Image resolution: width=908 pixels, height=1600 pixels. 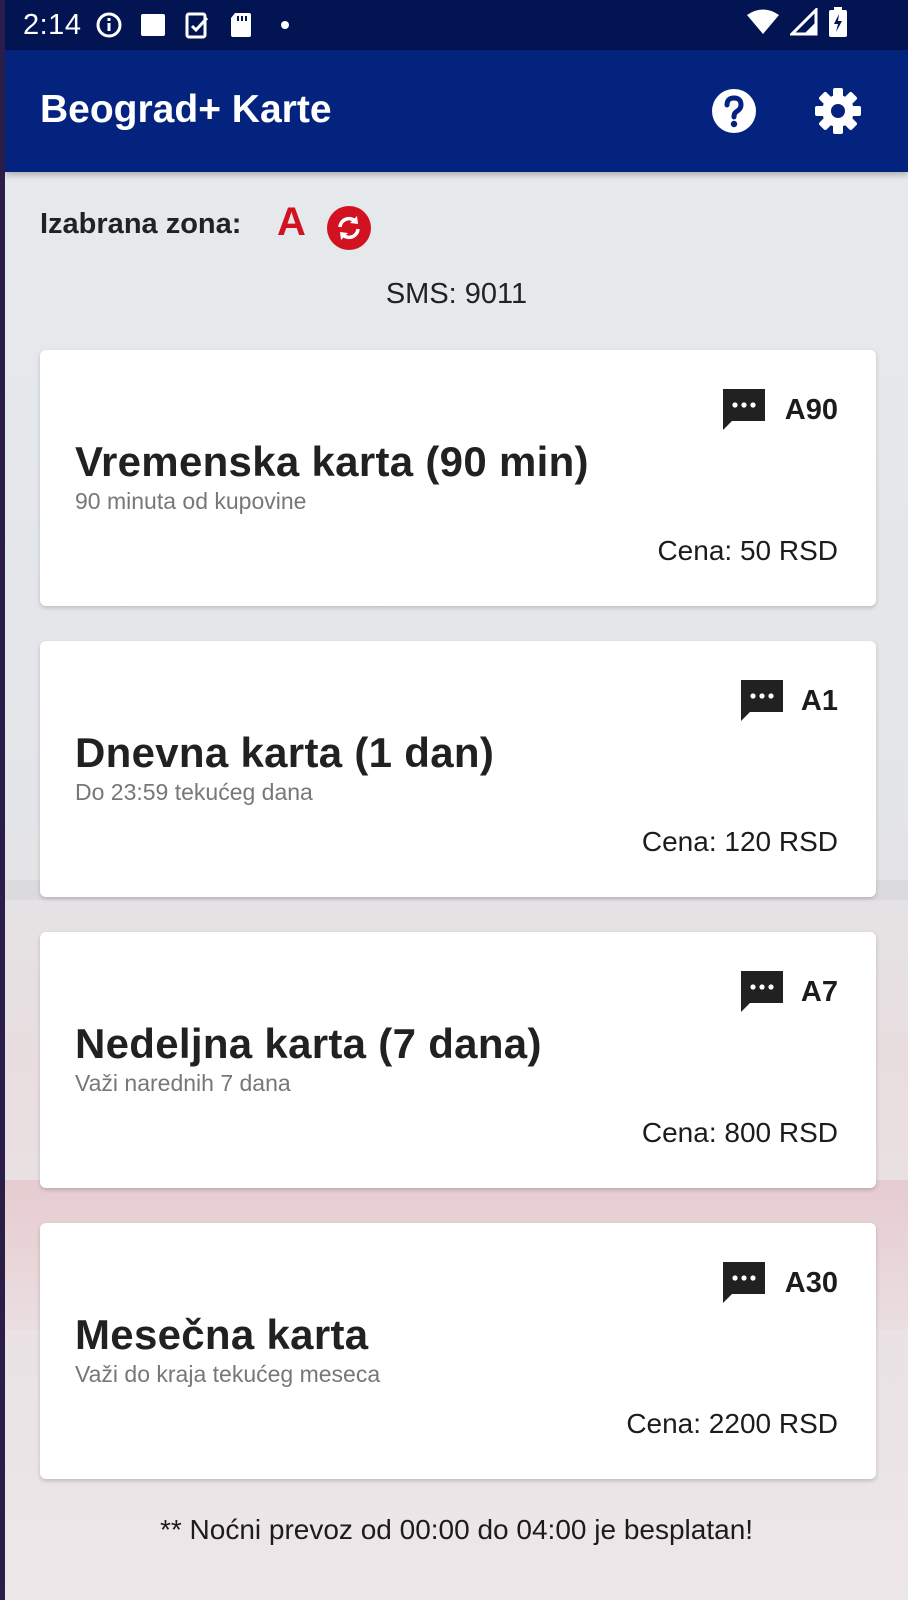 I want to click on ticket-subtitle: Važi narednih 7 dana, so click(x=183, y=1083).